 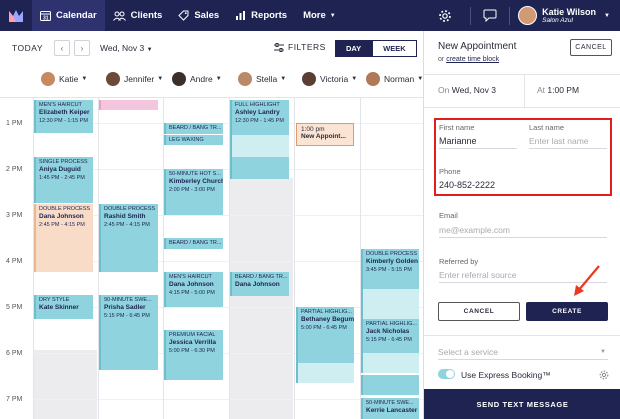 I want to click on staff-katie: Katie ▼, so click(x=64, y=79).